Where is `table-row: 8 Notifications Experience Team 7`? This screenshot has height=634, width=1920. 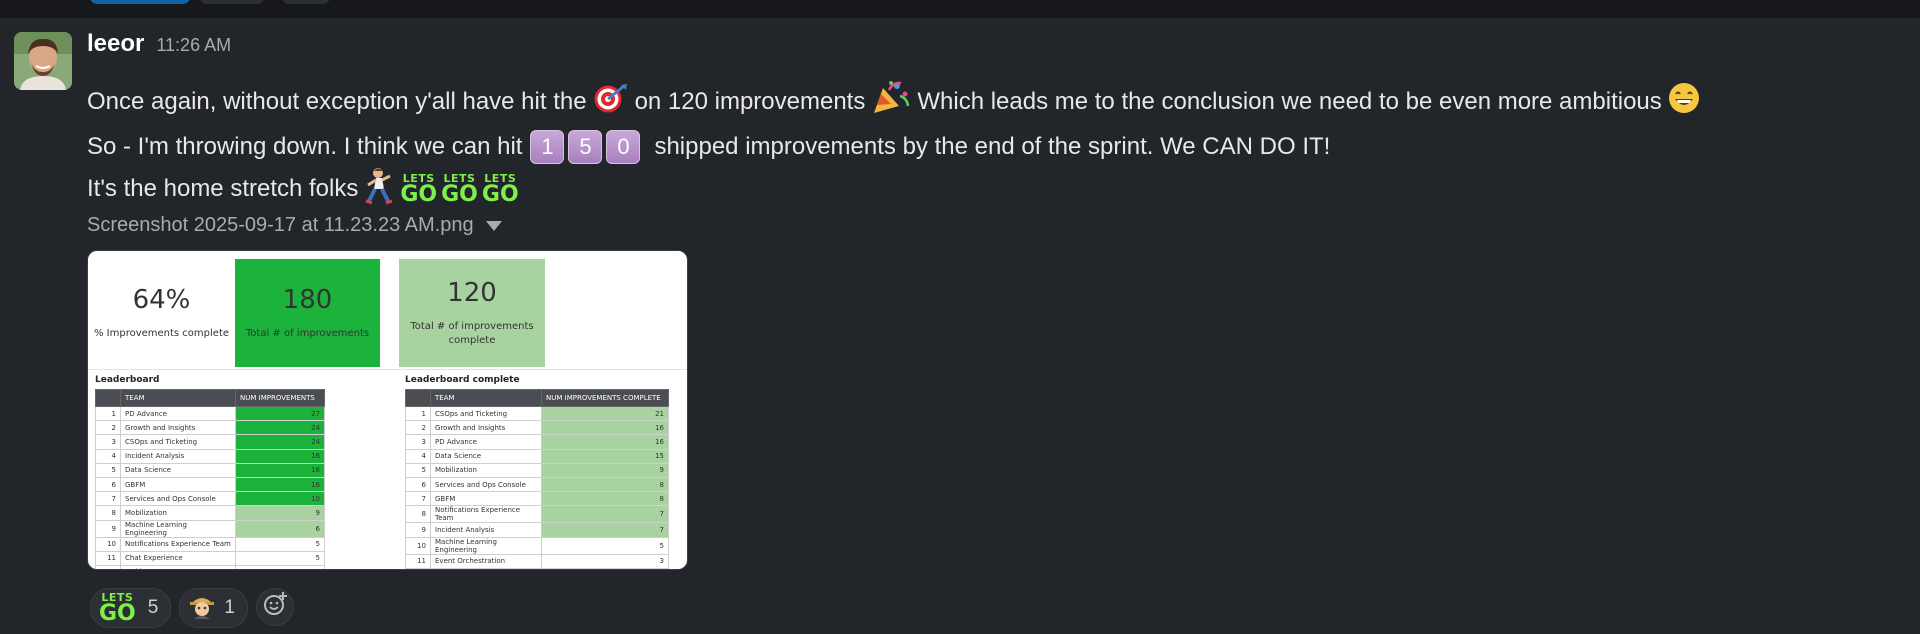
table-row: 8 Notifications Experience Team 7 is located at coordinates (537, 514).